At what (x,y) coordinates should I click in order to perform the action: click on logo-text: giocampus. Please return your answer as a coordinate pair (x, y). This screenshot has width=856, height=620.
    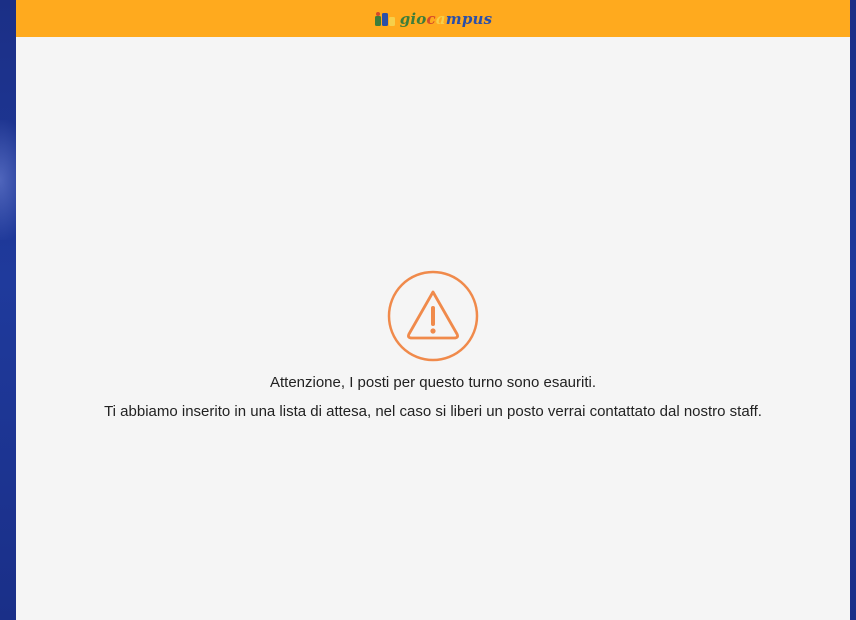
    Looking at the image, I should click on (446, 19).